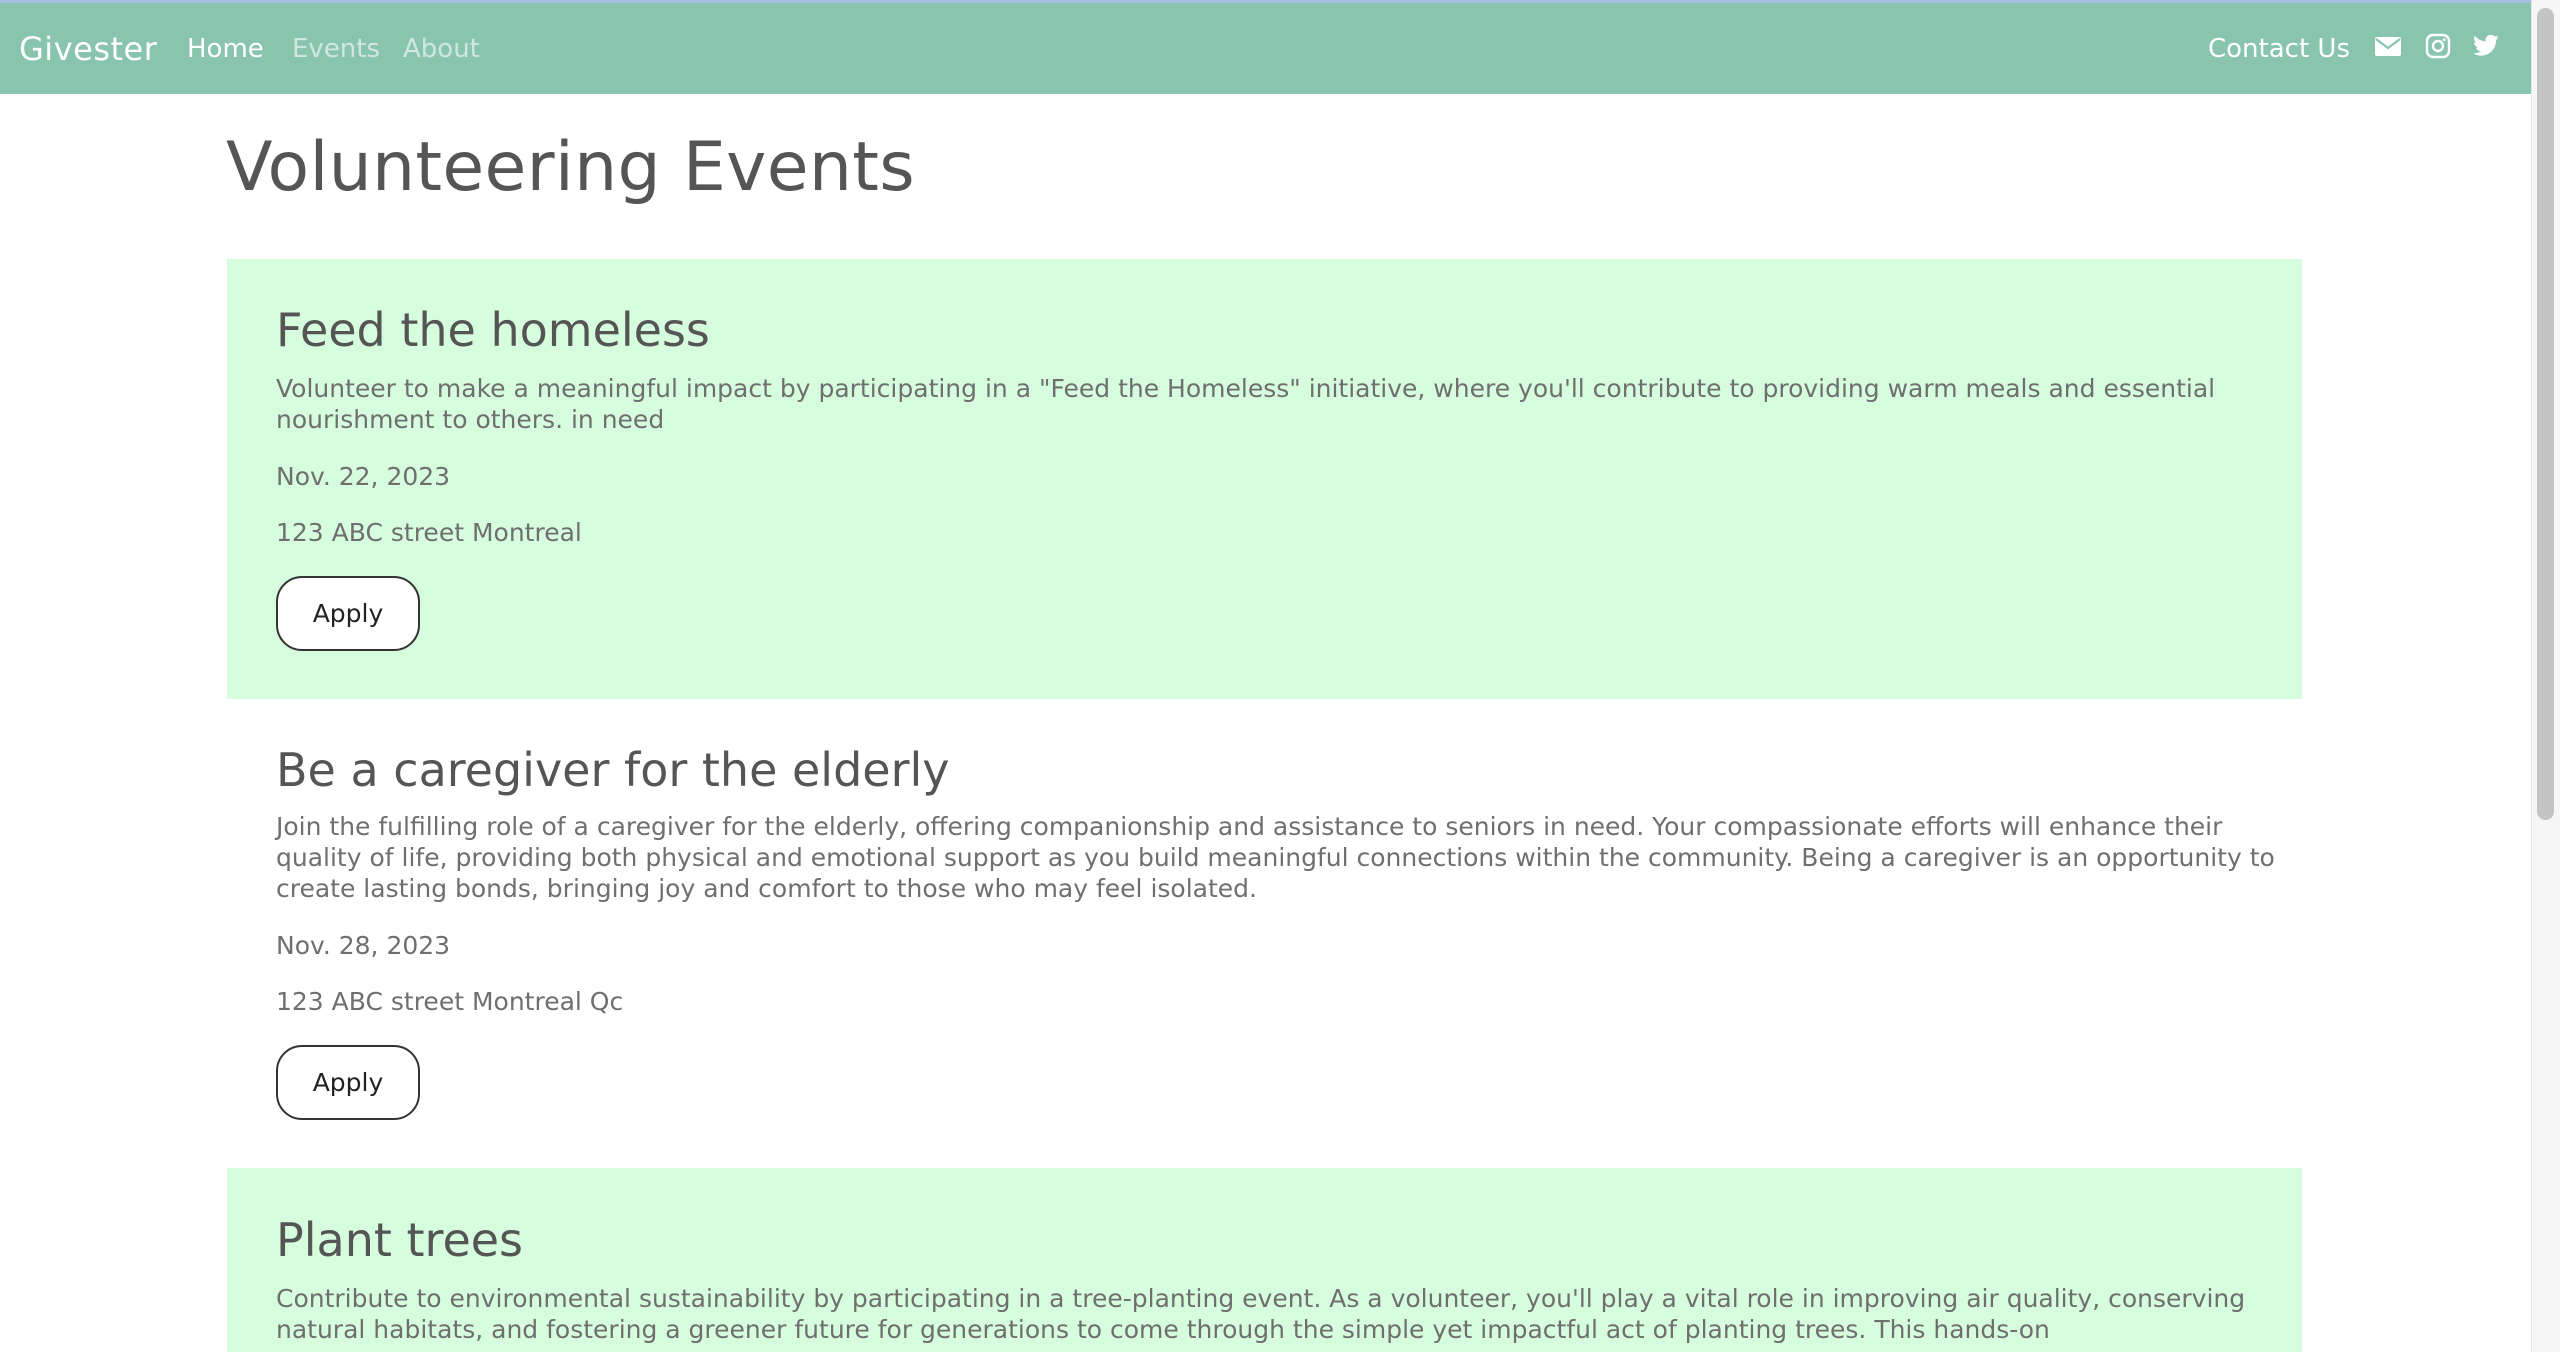 The image size is (2560, 1352). I want to click on nav-about-link: About, so click(441, 49).